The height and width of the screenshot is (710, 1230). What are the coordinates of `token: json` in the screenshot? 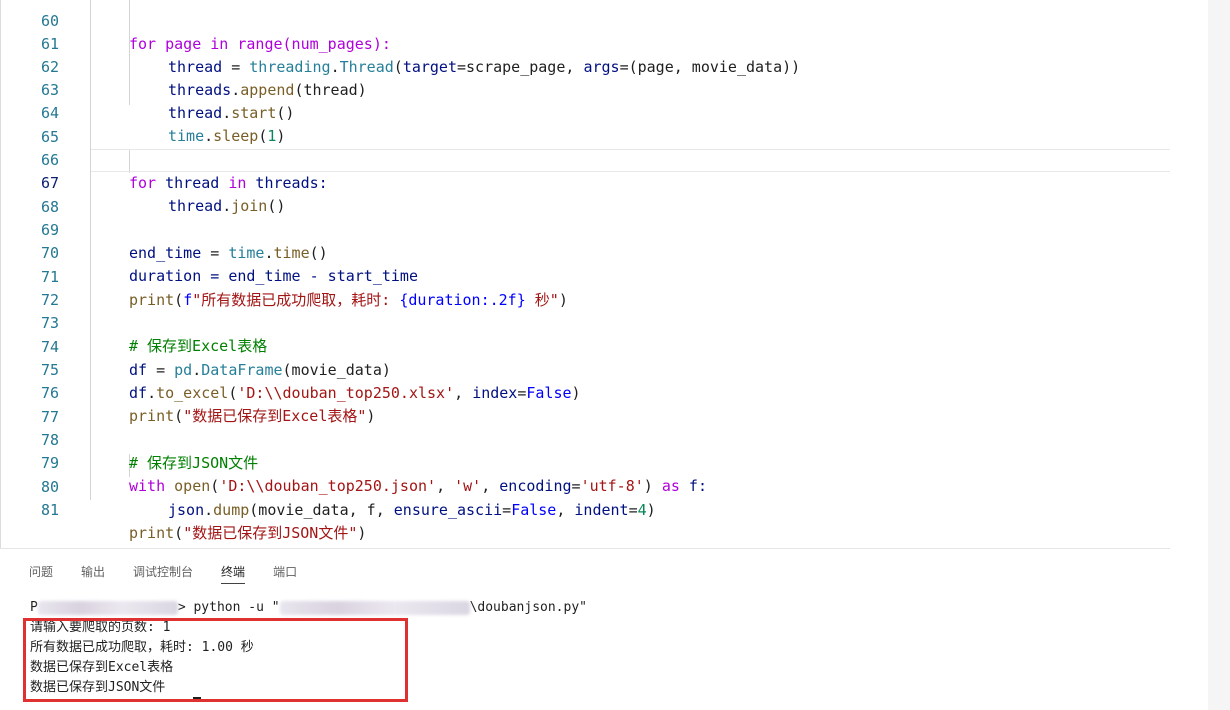 It's located at (186, 510).